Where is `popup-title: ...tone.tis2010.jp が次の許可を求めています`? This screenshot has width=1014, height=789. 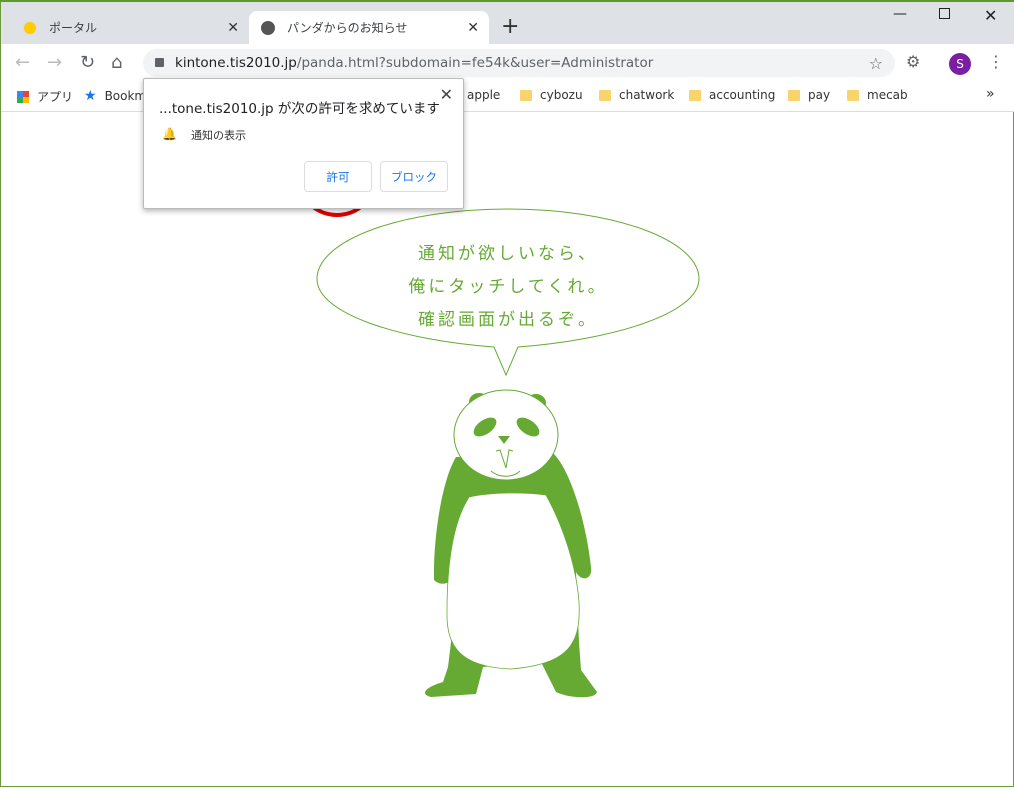 popup-title: ...tone.tis2010.jp が次の許可を求めています is located at coordinates (299, 109).